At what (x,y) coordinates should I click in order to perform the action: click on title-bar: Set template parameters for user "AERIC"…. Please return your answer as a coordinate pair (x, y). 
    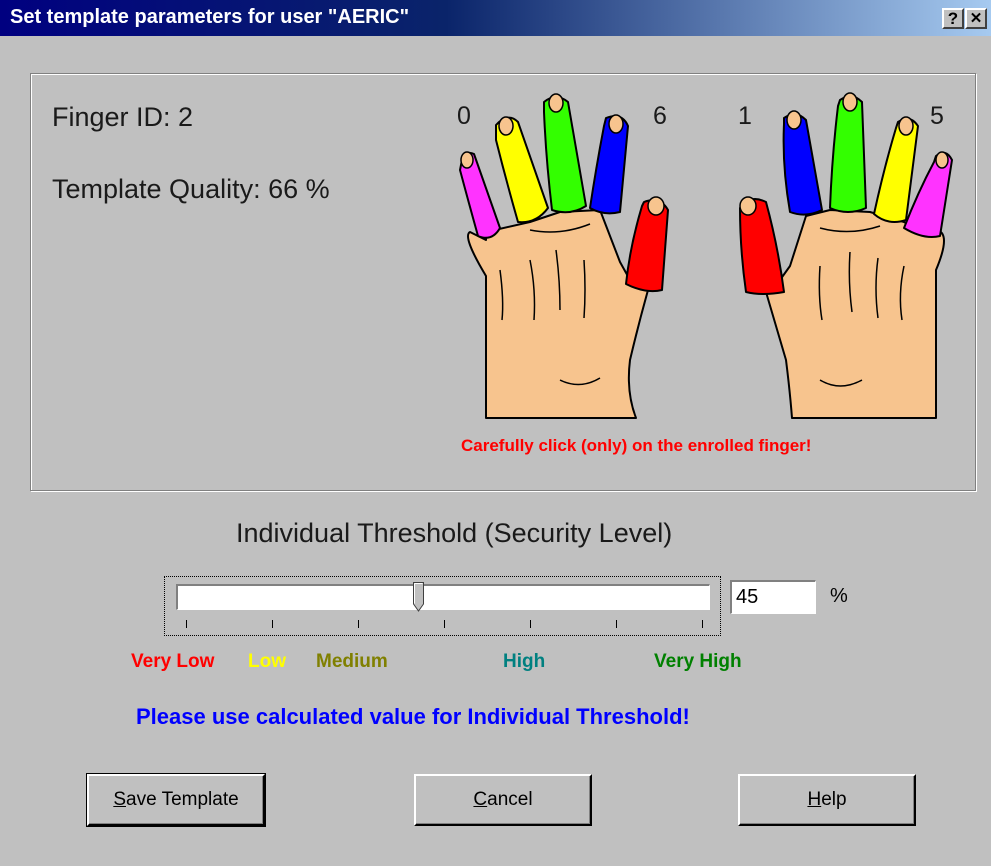
    Looking at the image, I should click on (495, 18).